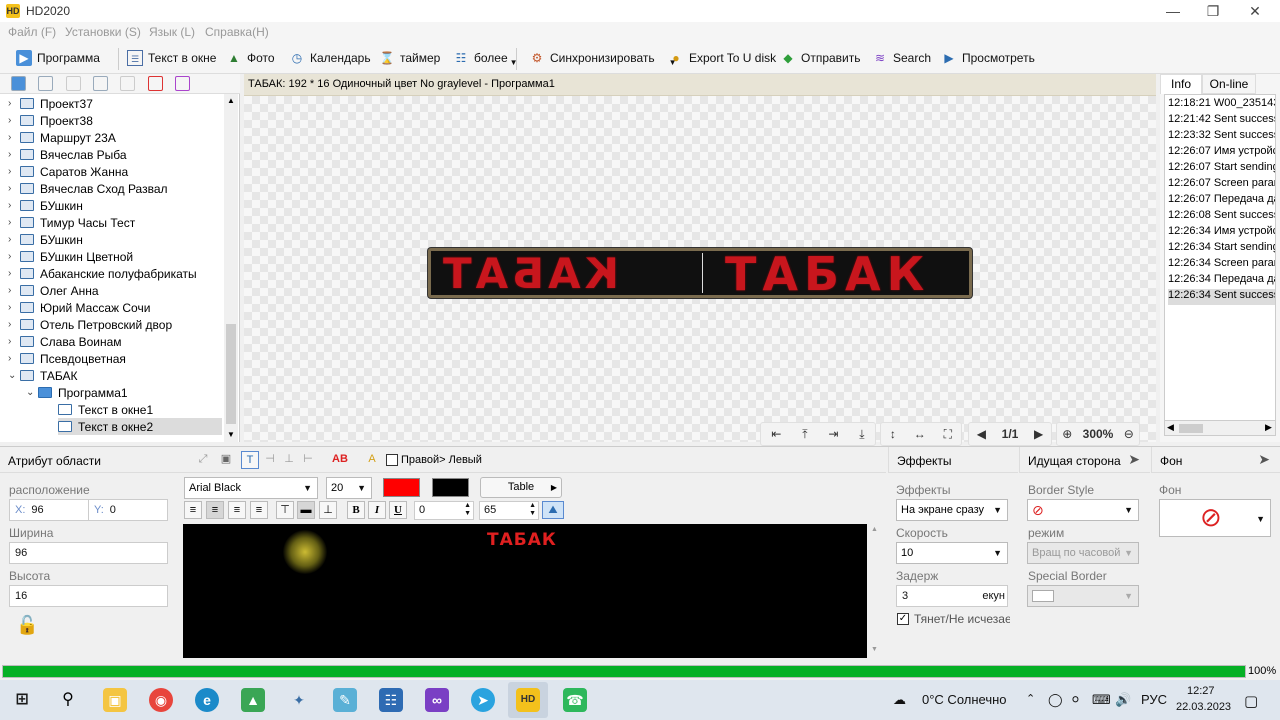  I want to click on spinner-arrows-icon: ▲ ▼, so click(532, 510).